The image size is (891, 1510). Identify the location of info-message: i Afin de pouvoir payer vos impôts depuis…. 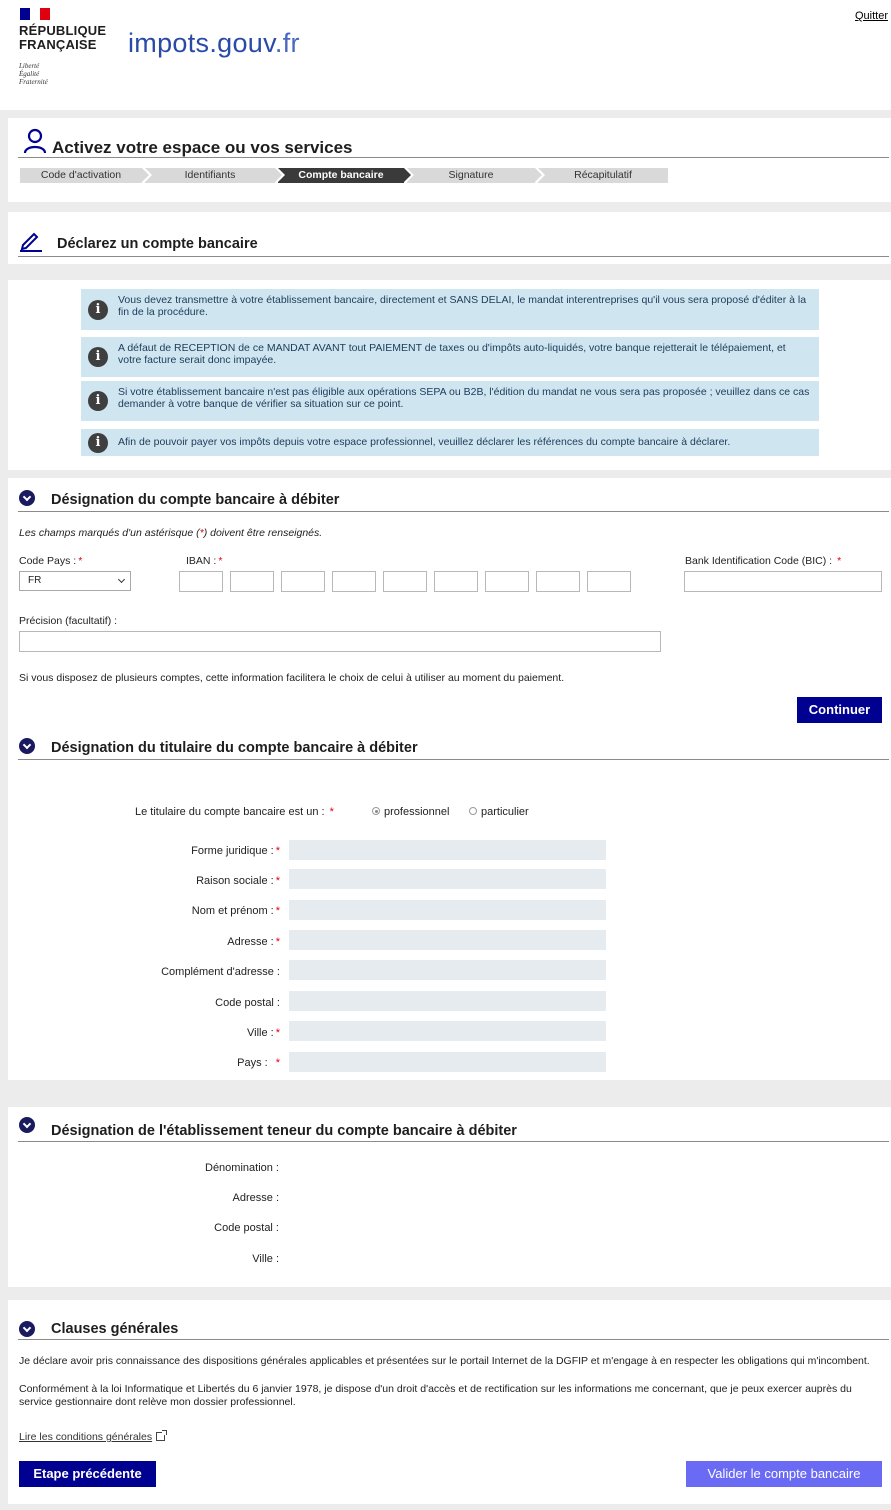
(450, 442).